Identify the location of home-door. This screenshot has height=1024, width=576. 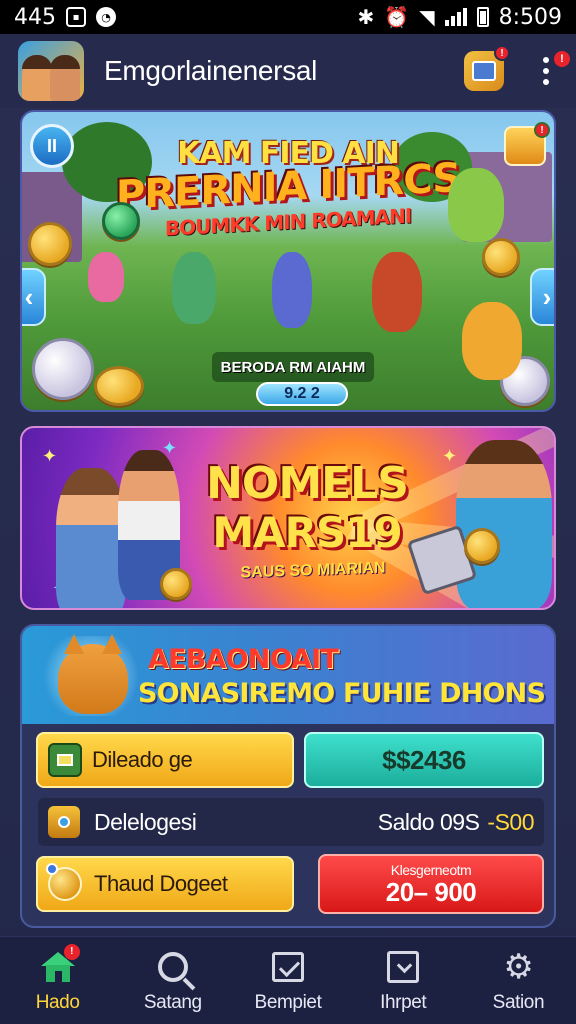
(58, 976).